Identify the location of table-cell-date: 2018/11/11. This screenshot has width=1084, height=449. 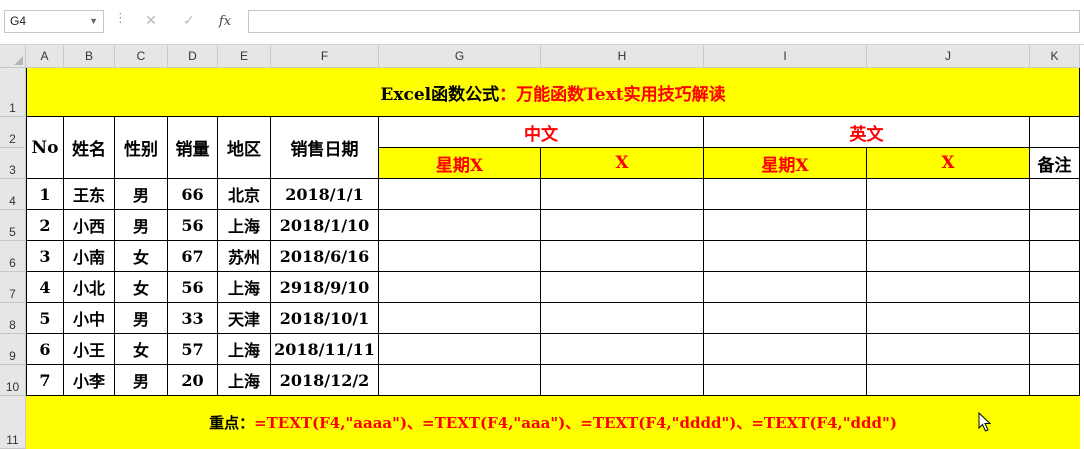
(325, 349).